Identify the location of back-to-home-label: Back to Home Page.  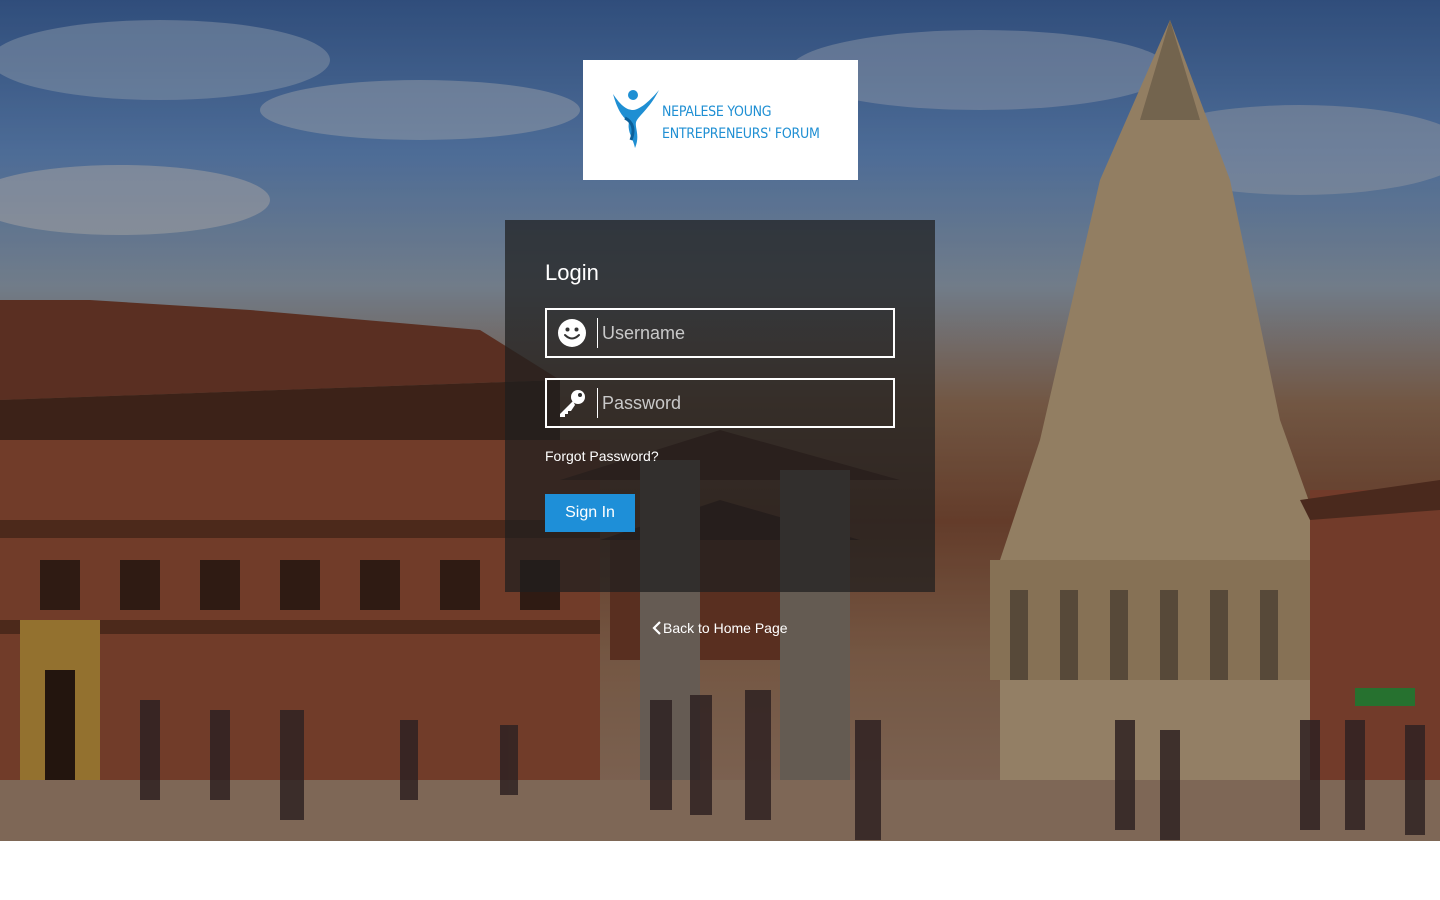
(725, 628).